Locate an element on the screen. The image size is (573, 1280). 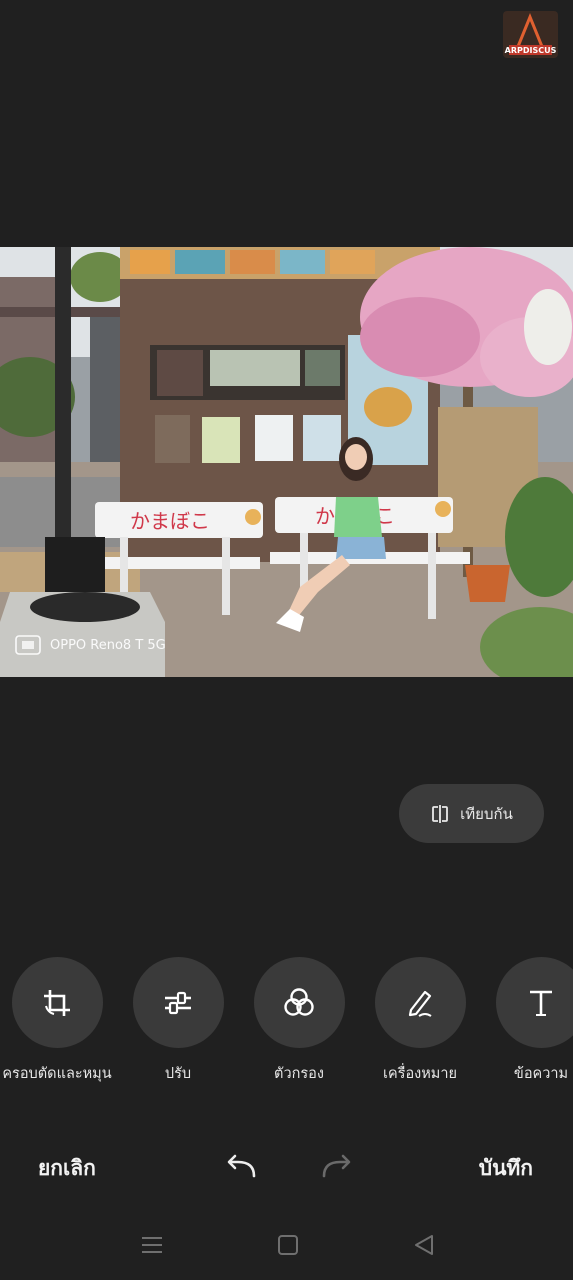
tool-markup-label: เครื่องหมาย is located at coordinates (420, 1074).